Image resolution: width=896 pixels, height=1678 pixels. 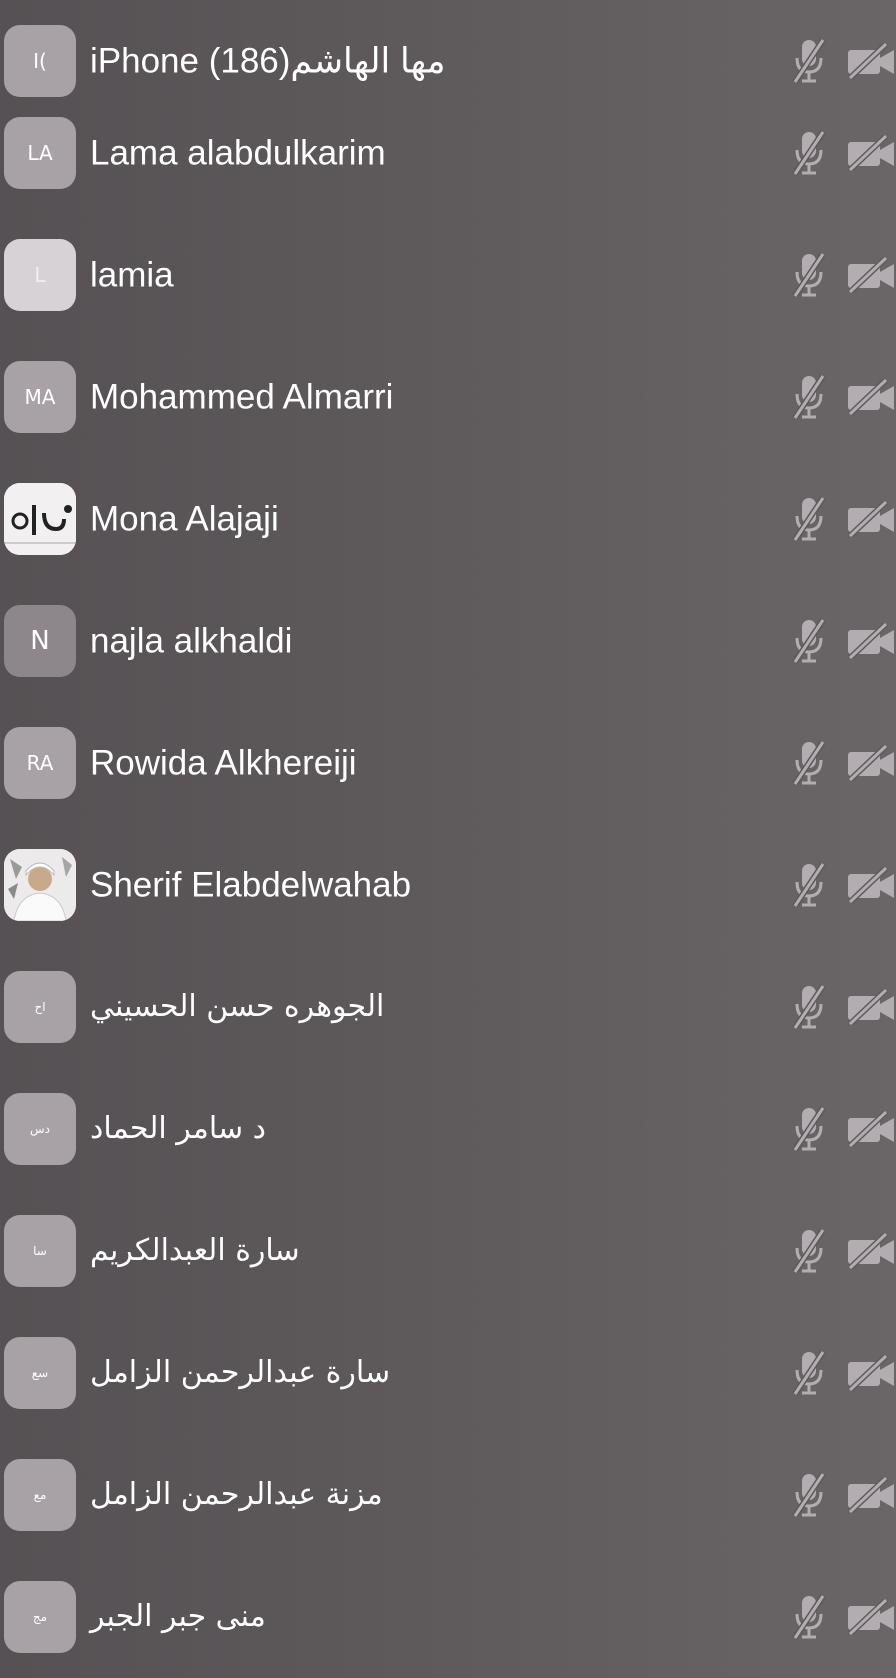 I want to click on avatar: سا, so click(x=40, y=1251).